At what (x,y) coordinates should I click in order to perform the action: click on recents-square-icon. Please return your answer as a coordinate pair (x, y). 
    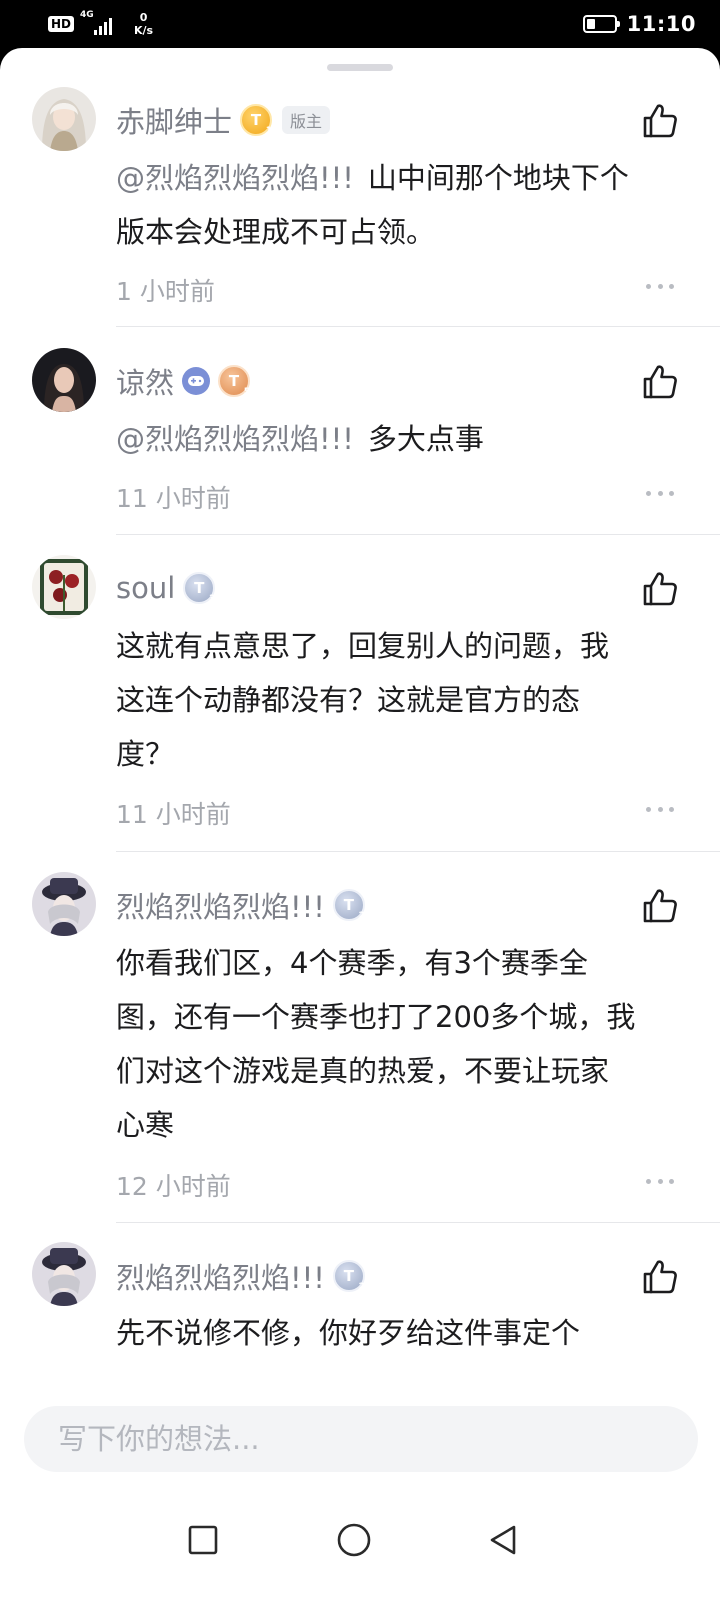
    Looking at the image, I should click on (203, 1540).